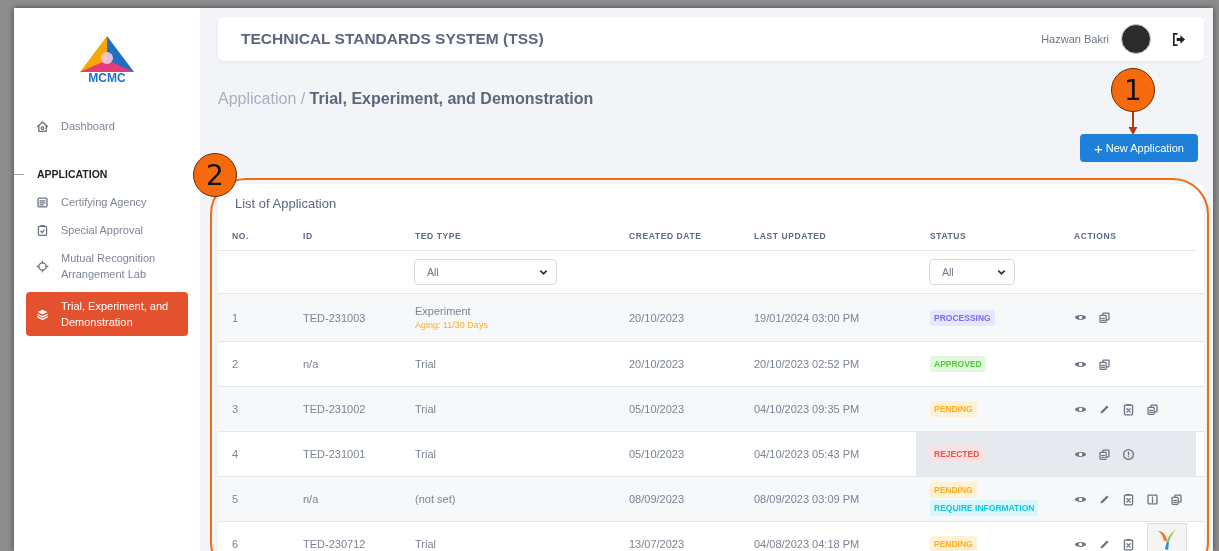 This screenshot has width=1219, height=551. What do you see at coordinates (235, 317) in the screenshot?
I see `table-cell: 1` at bounding box center [235, 317].